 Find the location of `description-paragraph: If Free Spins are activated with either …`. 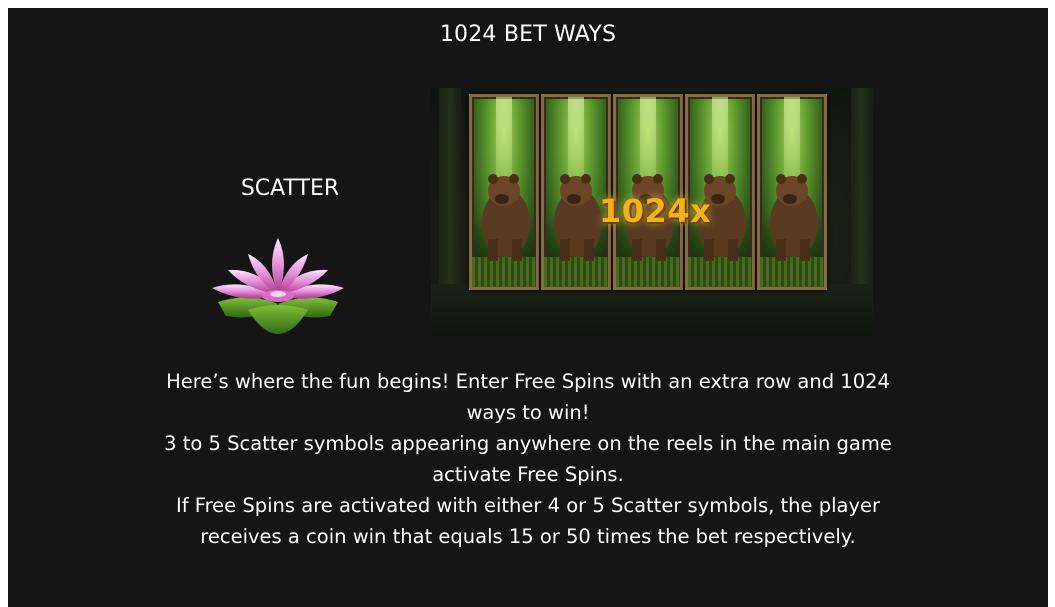

description-paragraph: If Free Spins are activated with either … is located at coordinates (528, 521).